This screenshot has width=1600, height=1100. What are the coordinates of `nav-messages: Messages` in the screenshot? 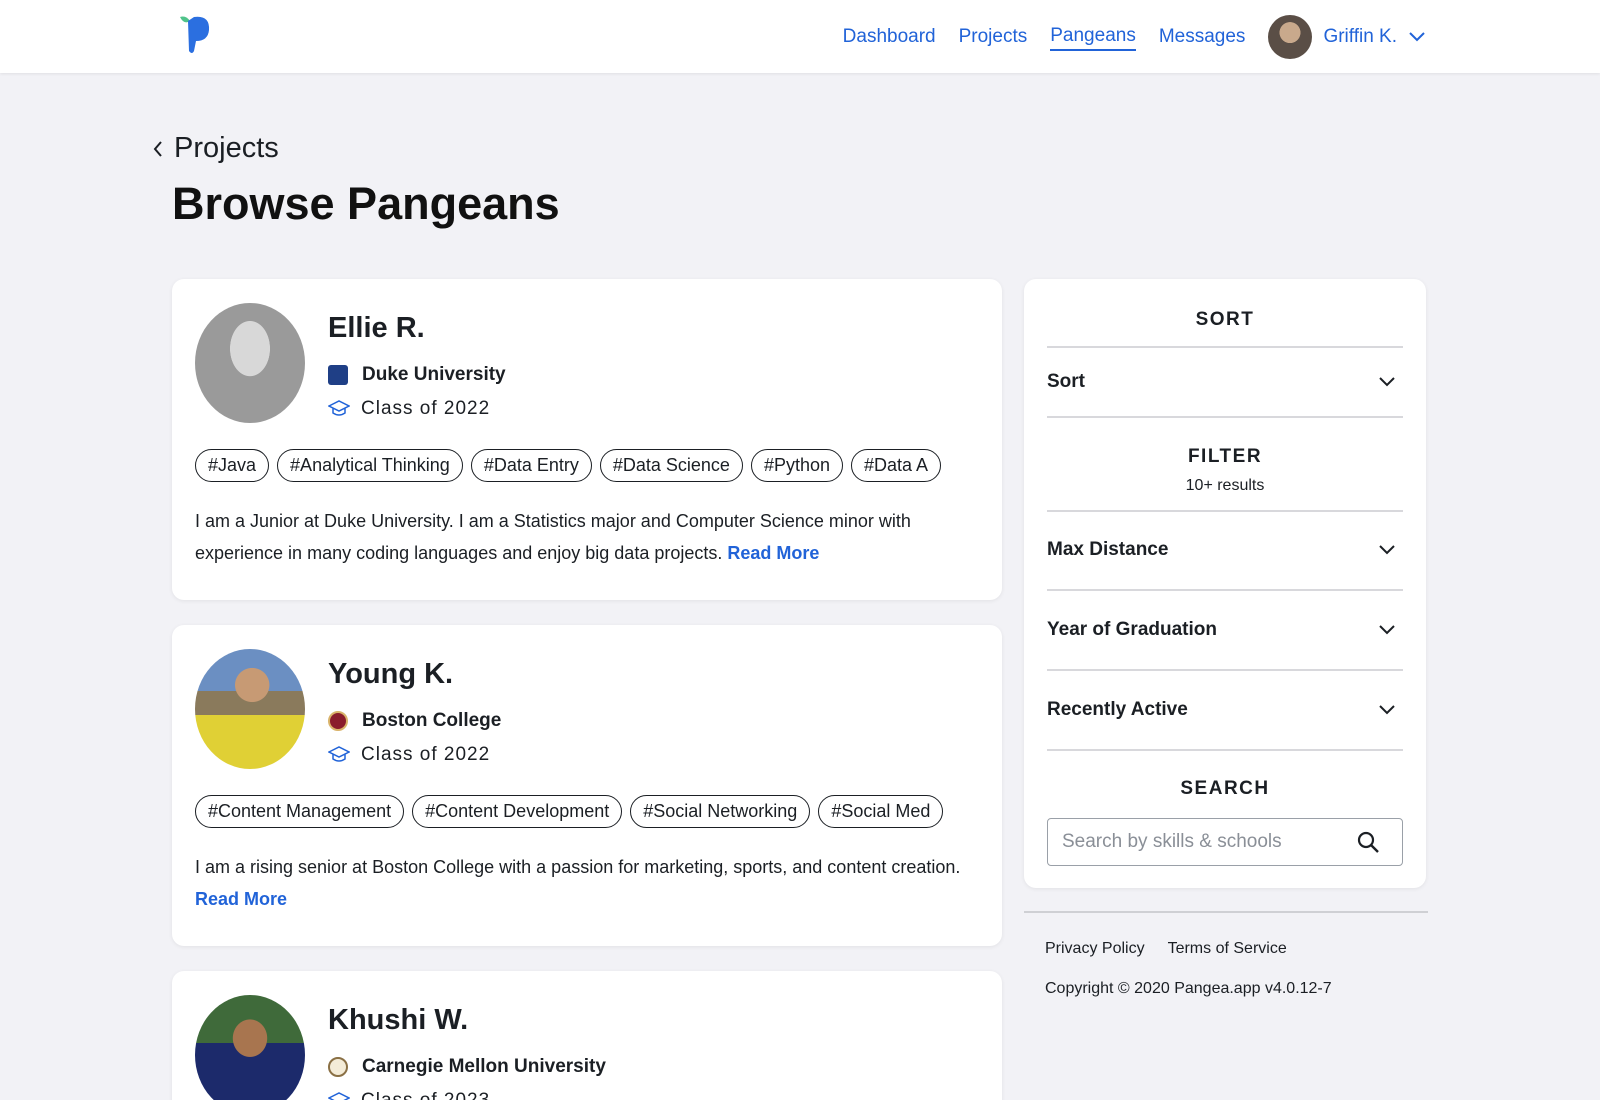 It's located at (1202, 37).